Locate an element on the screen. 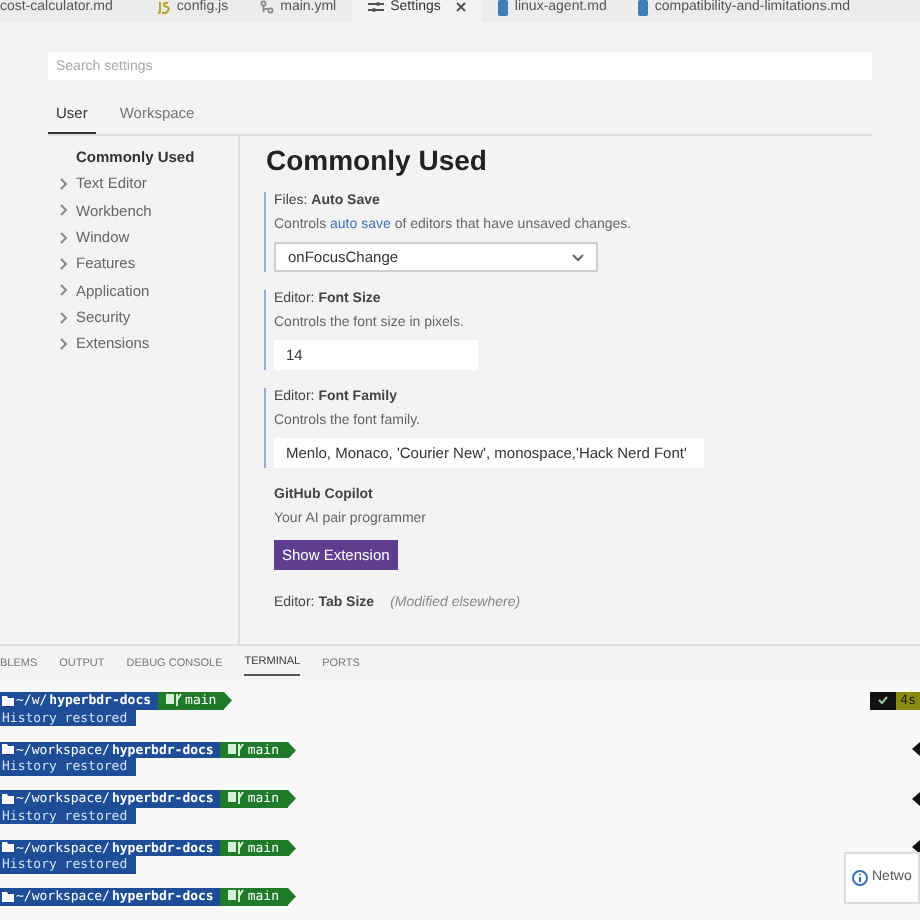 The image size is (920, 920). info-icon is located at coordinates (860, 878).